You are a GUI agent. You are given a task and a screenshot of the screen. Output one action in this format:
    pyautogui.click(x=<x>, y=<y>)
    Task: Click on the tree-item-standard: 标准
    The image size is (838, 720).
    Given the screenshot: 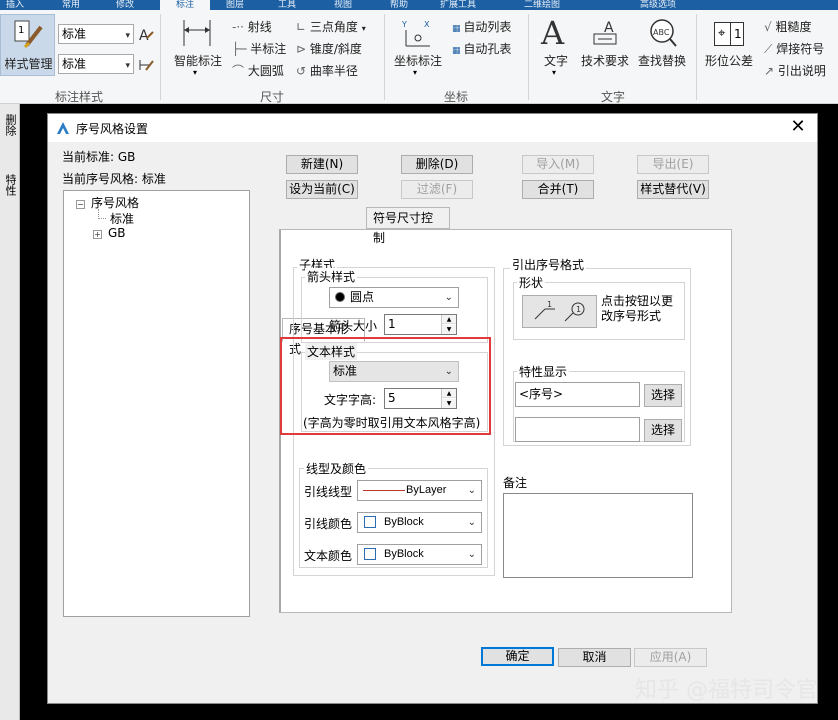 What is the action you would take?
    pyautogui.click(x=122, y=218)
    